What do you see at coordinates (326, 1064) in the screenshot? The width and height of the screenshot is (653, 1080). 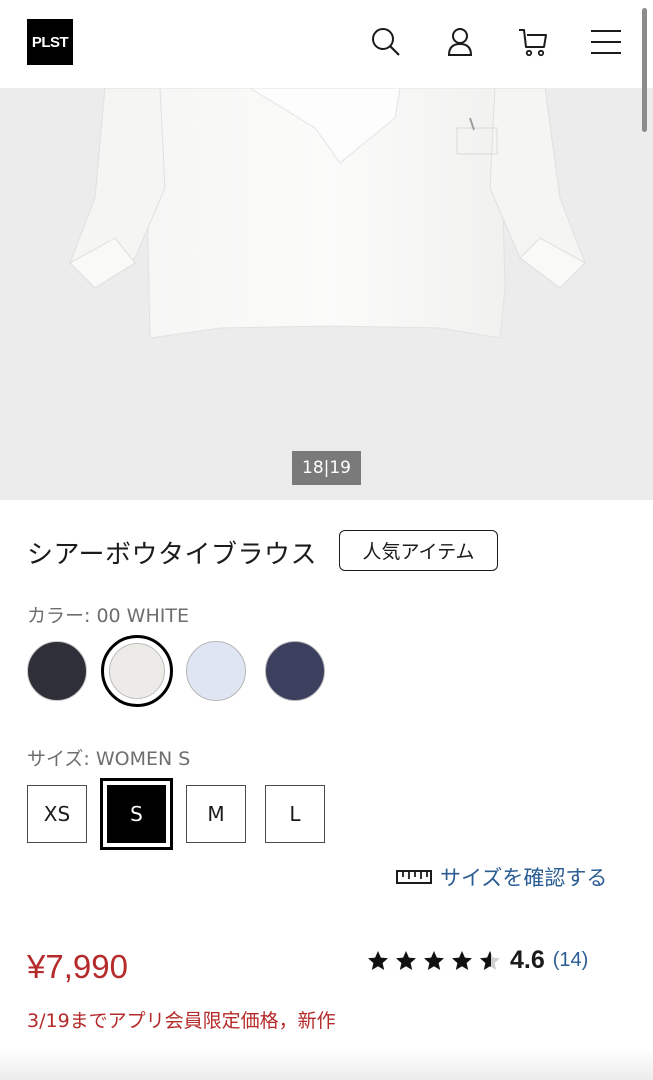 I see `bottom-fade` at bounding box center [326, 1064].